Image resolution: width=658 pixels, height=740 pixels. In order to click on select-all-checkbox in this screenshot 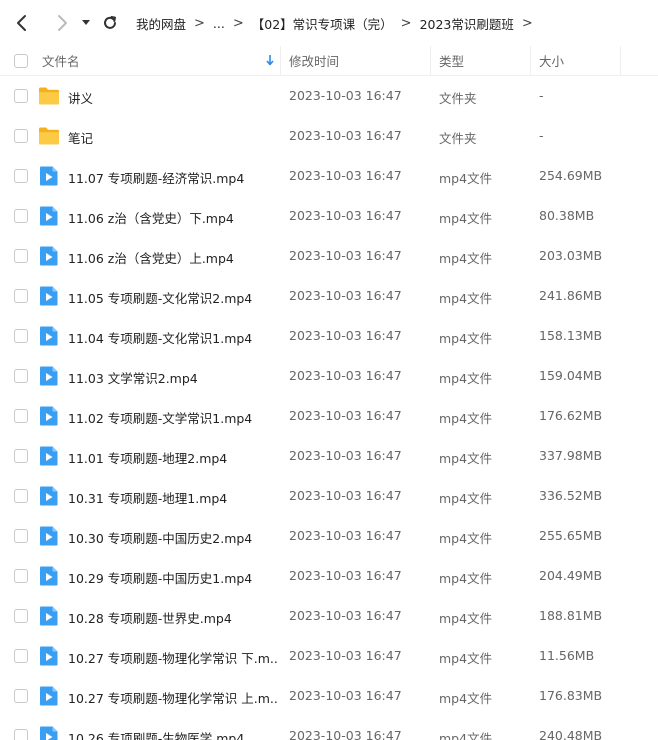, I will do `click(21, 61)`.